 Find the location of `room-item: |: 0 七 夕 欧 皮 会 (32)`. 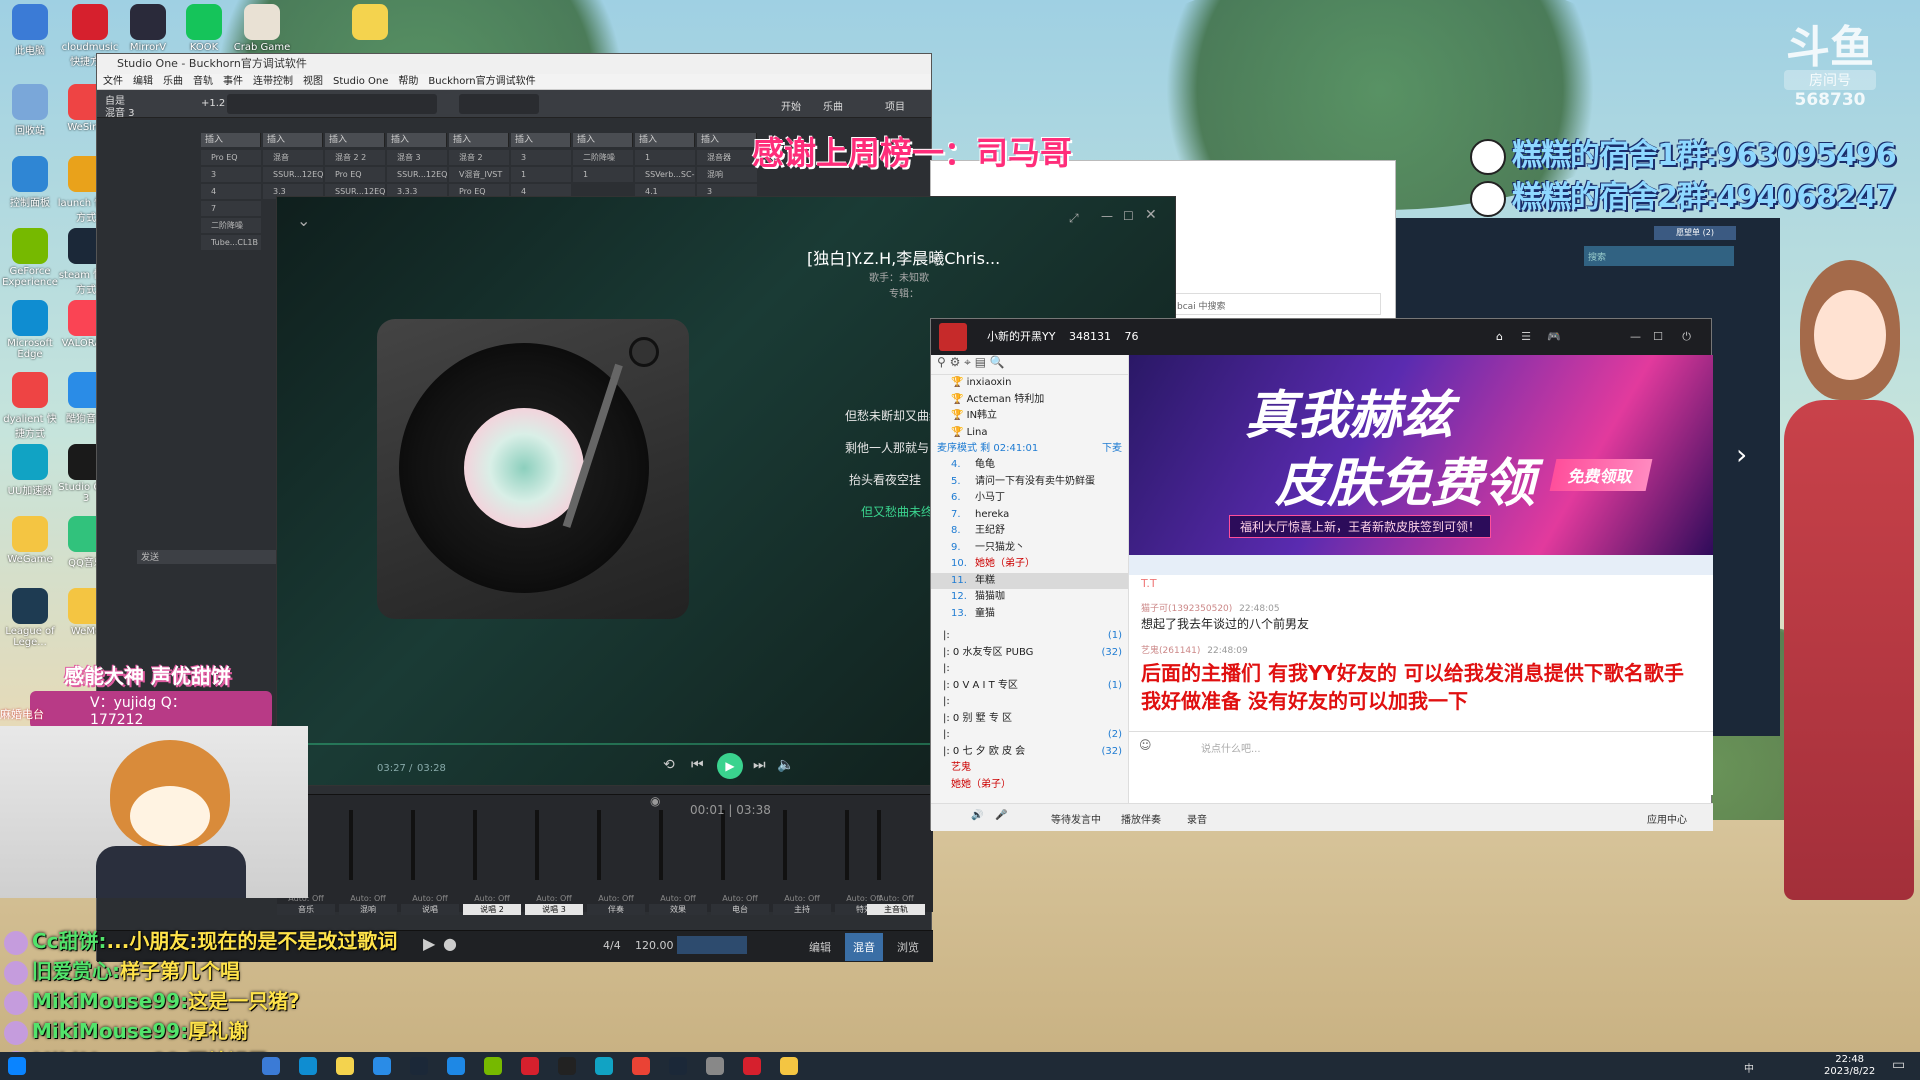

room-item: |: 0 七 夕 欧 皮 会 (32) is located at coordinates (1029, 752).